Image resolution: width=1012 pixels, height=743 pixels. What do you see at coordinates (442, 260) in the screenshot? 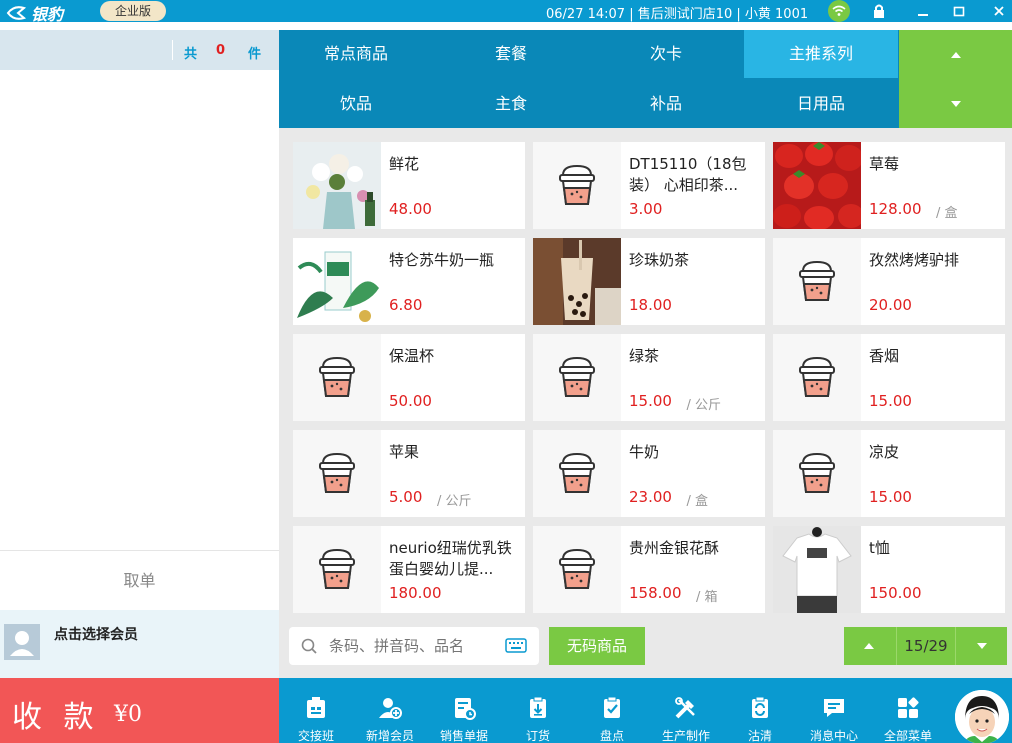
I see `product-name: 特仑苏牛奶一瓶` at bounding box center [442, 260].